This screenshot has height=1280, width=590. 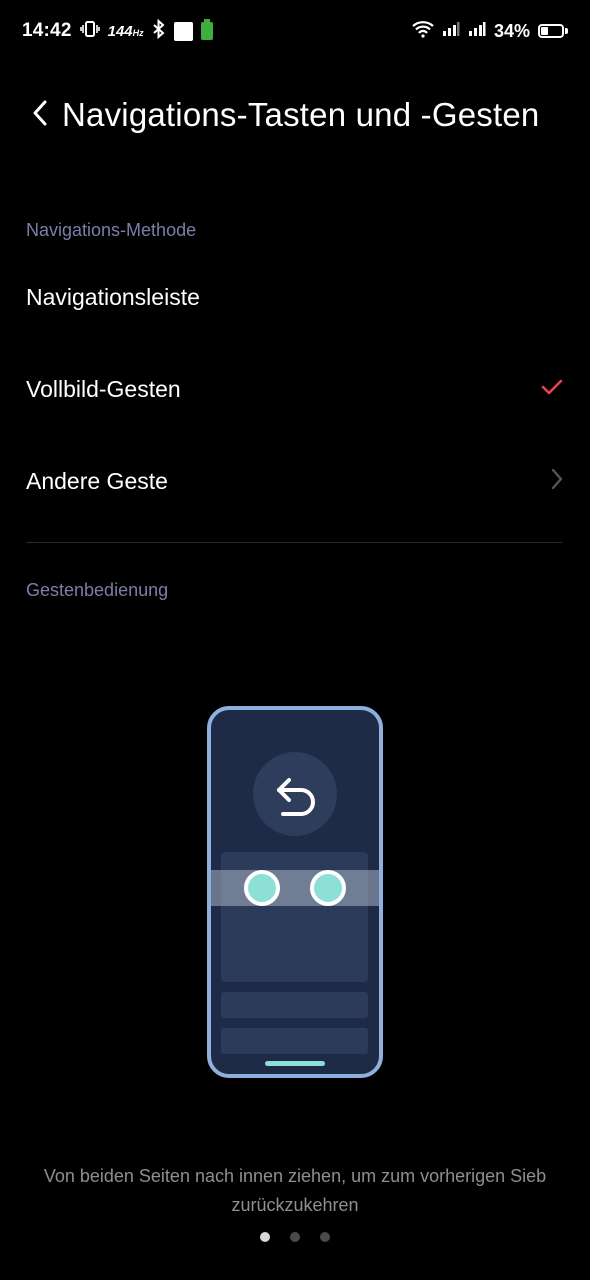 I want to click on back-arrow-icon, so click(x=295, y=794).